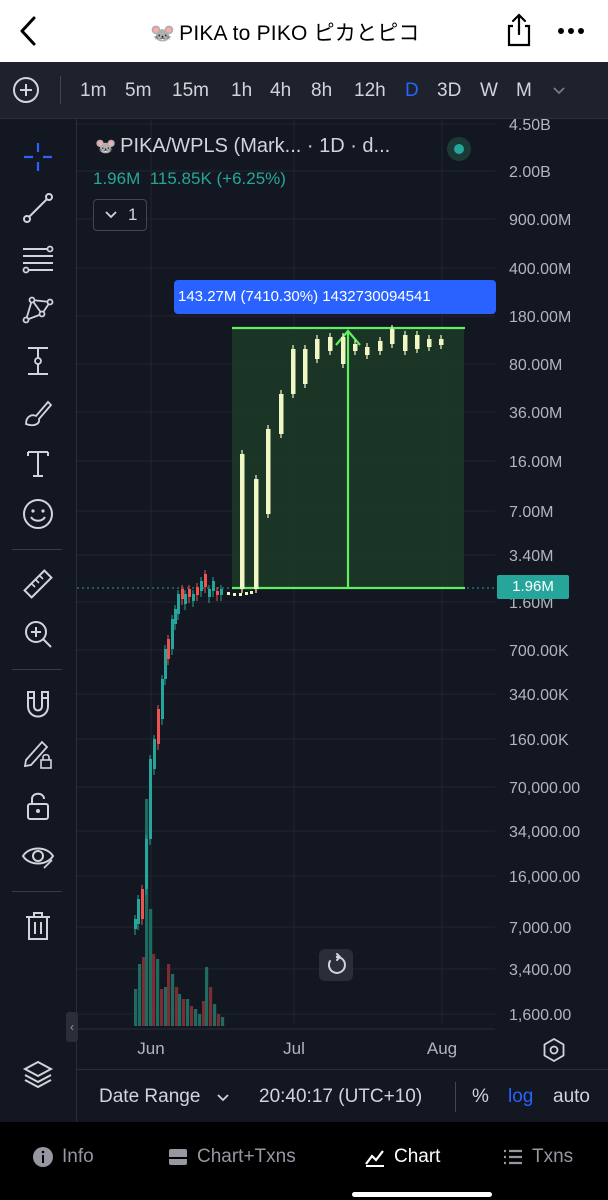 Image resolution: width=608 pixels, height=1200 pixels. Describe the element at coordinates (442, 1048) in the screenshot. I see `x-axis-tick-label: Aug` at that location.